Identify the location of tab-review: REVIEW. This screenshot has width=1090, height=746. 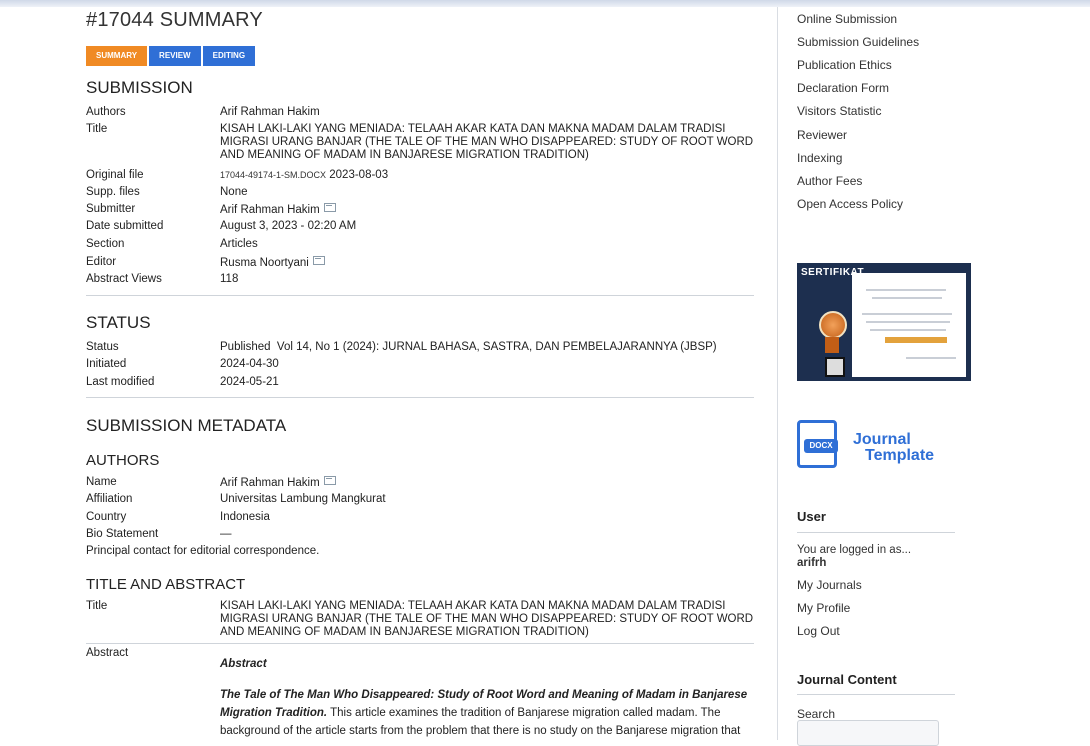
(175, 56).